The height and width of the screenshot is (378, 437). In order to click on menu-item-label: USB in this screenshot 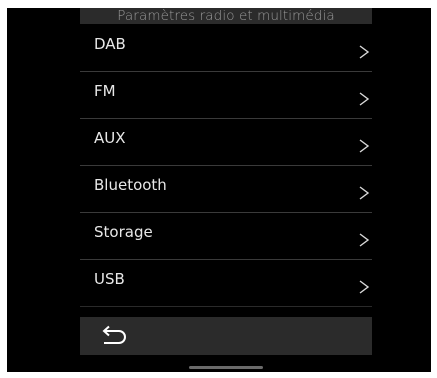, I will do `click(109, 279)`.